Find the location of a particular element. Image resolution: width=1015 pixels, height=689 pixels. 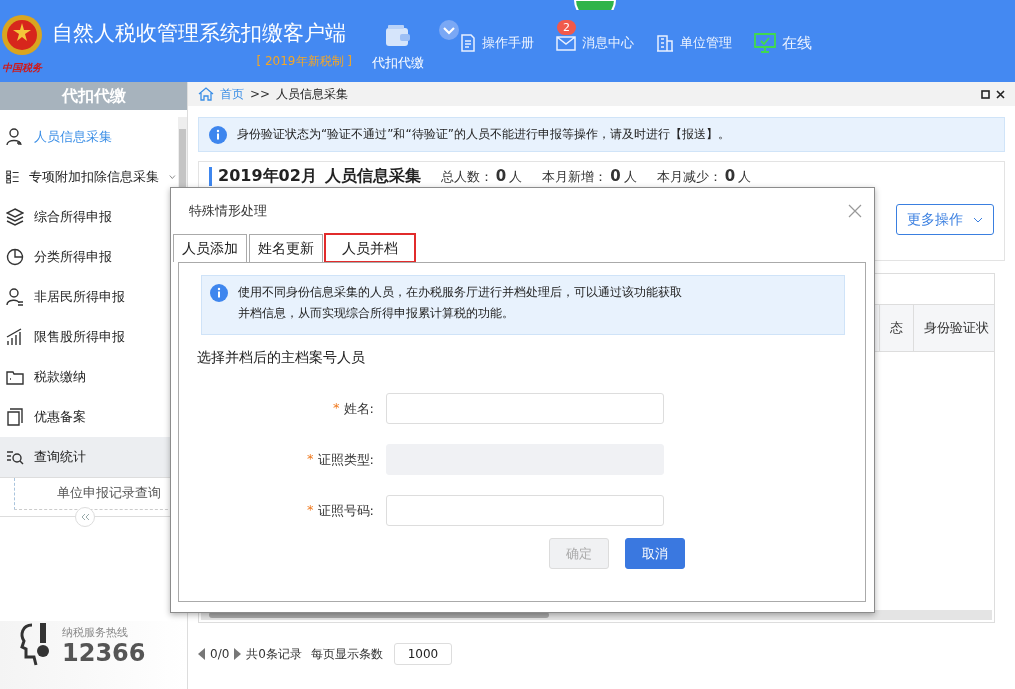

list-icon is located at coordinates (13, 177).